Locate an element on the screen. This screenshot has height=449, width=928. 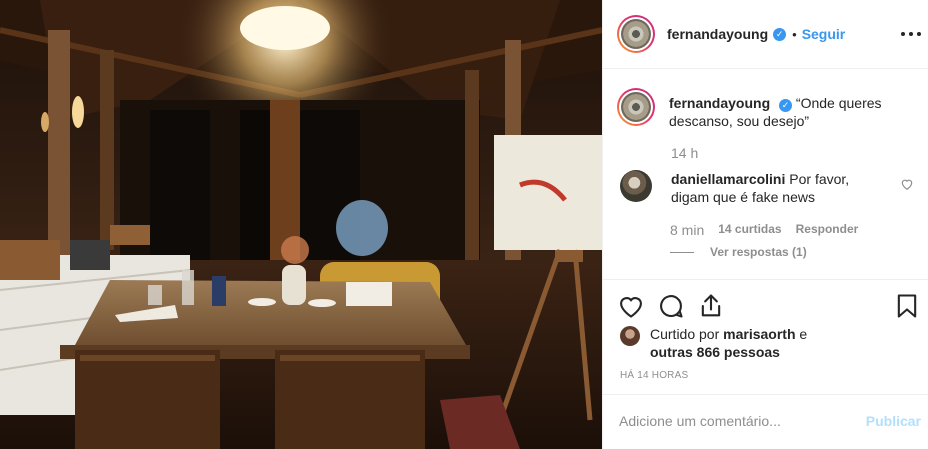
avatar-image is located at coordinates (636, 34).